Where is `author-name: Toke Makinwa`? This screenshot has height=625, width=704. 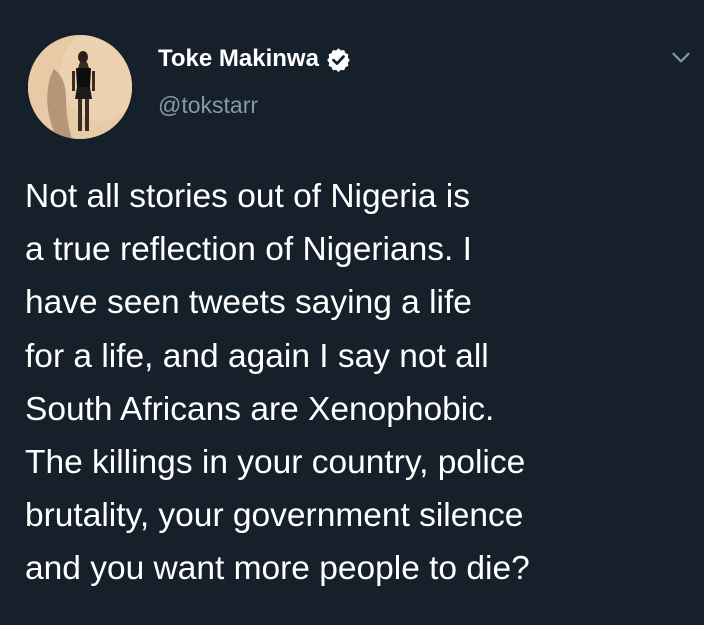 author-name: Toke Makinwa is located at coordinates (238, 59).